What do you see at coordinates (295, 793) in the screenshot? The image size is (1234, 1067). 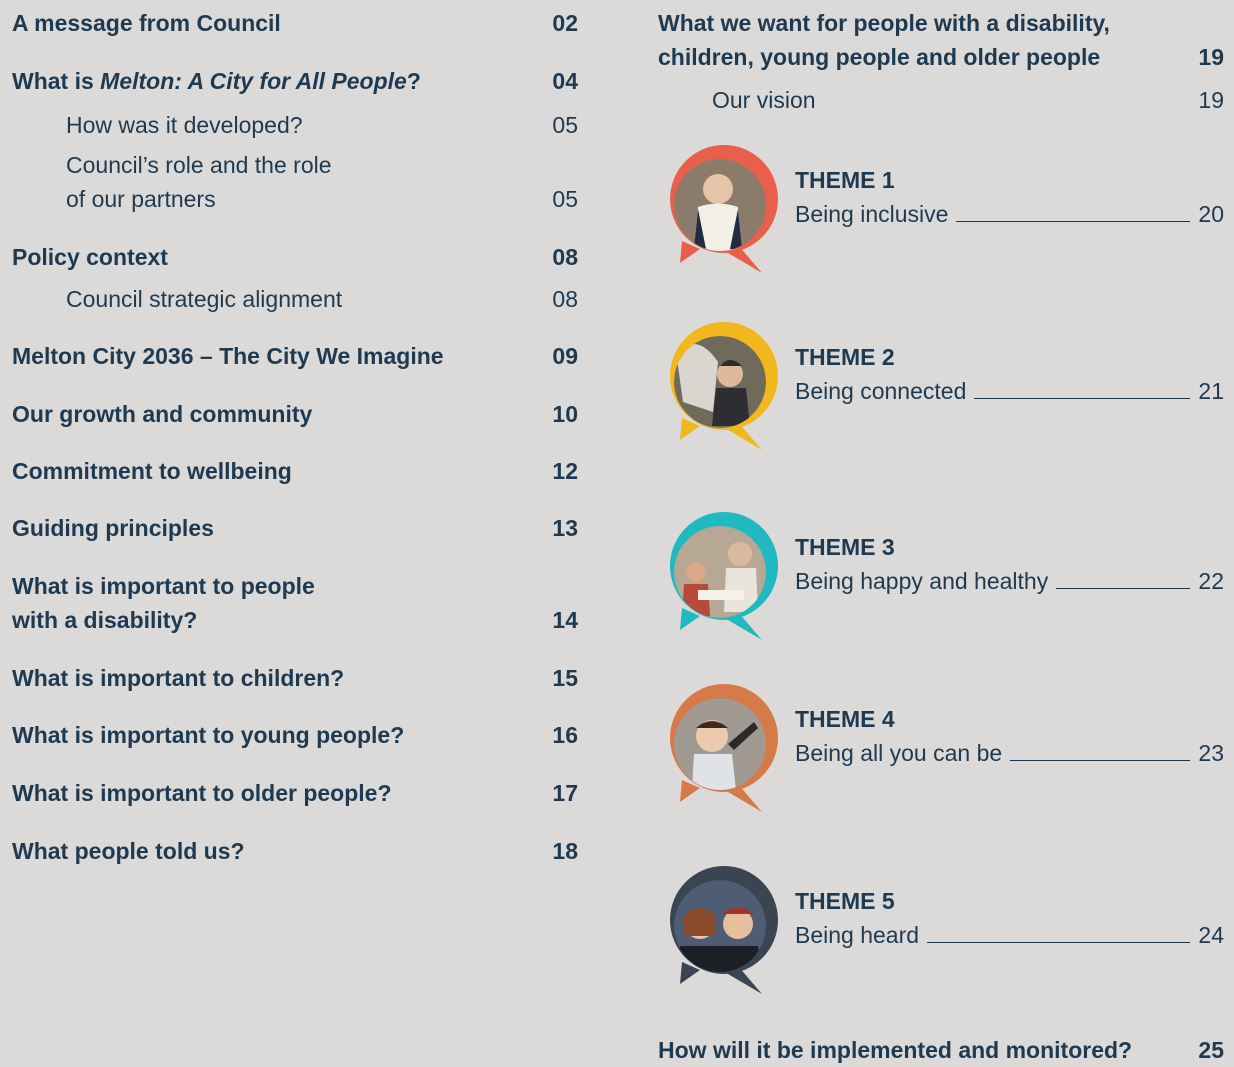 I see `toc-entry-older-people: What is important to older people? 17` at bounding box center [295, 793].